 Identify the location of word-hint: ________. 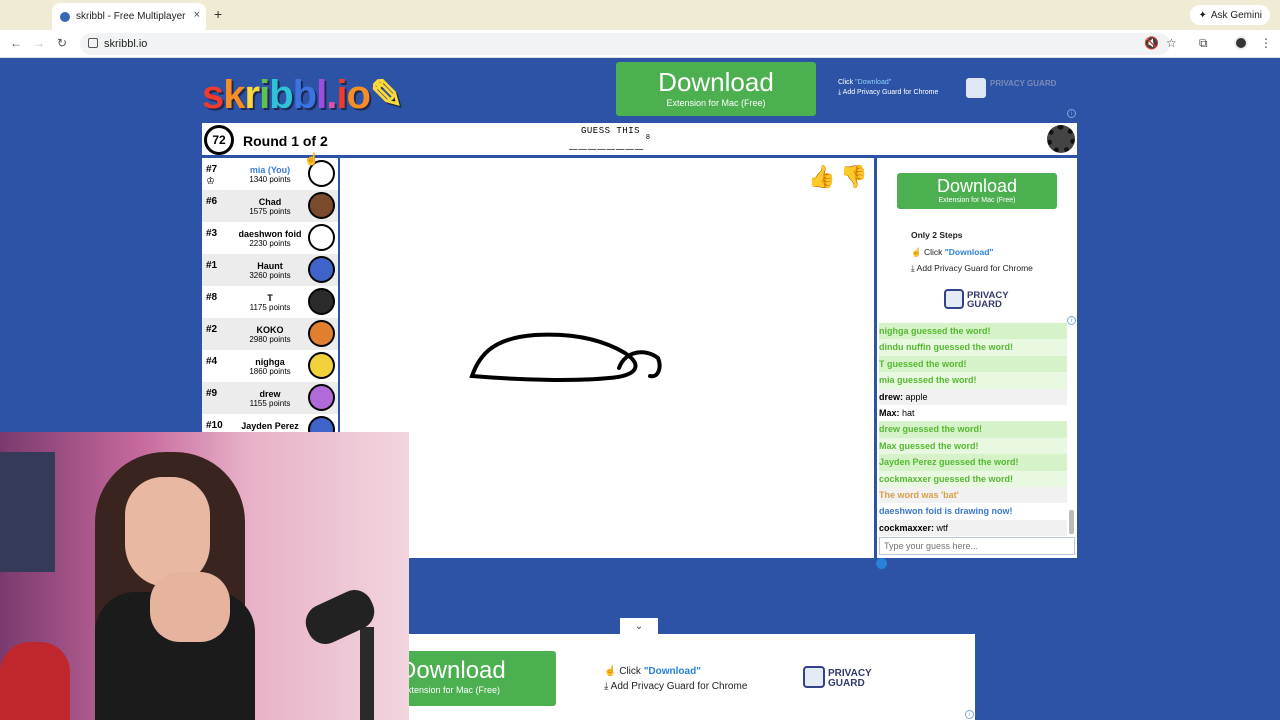
(607, 145).